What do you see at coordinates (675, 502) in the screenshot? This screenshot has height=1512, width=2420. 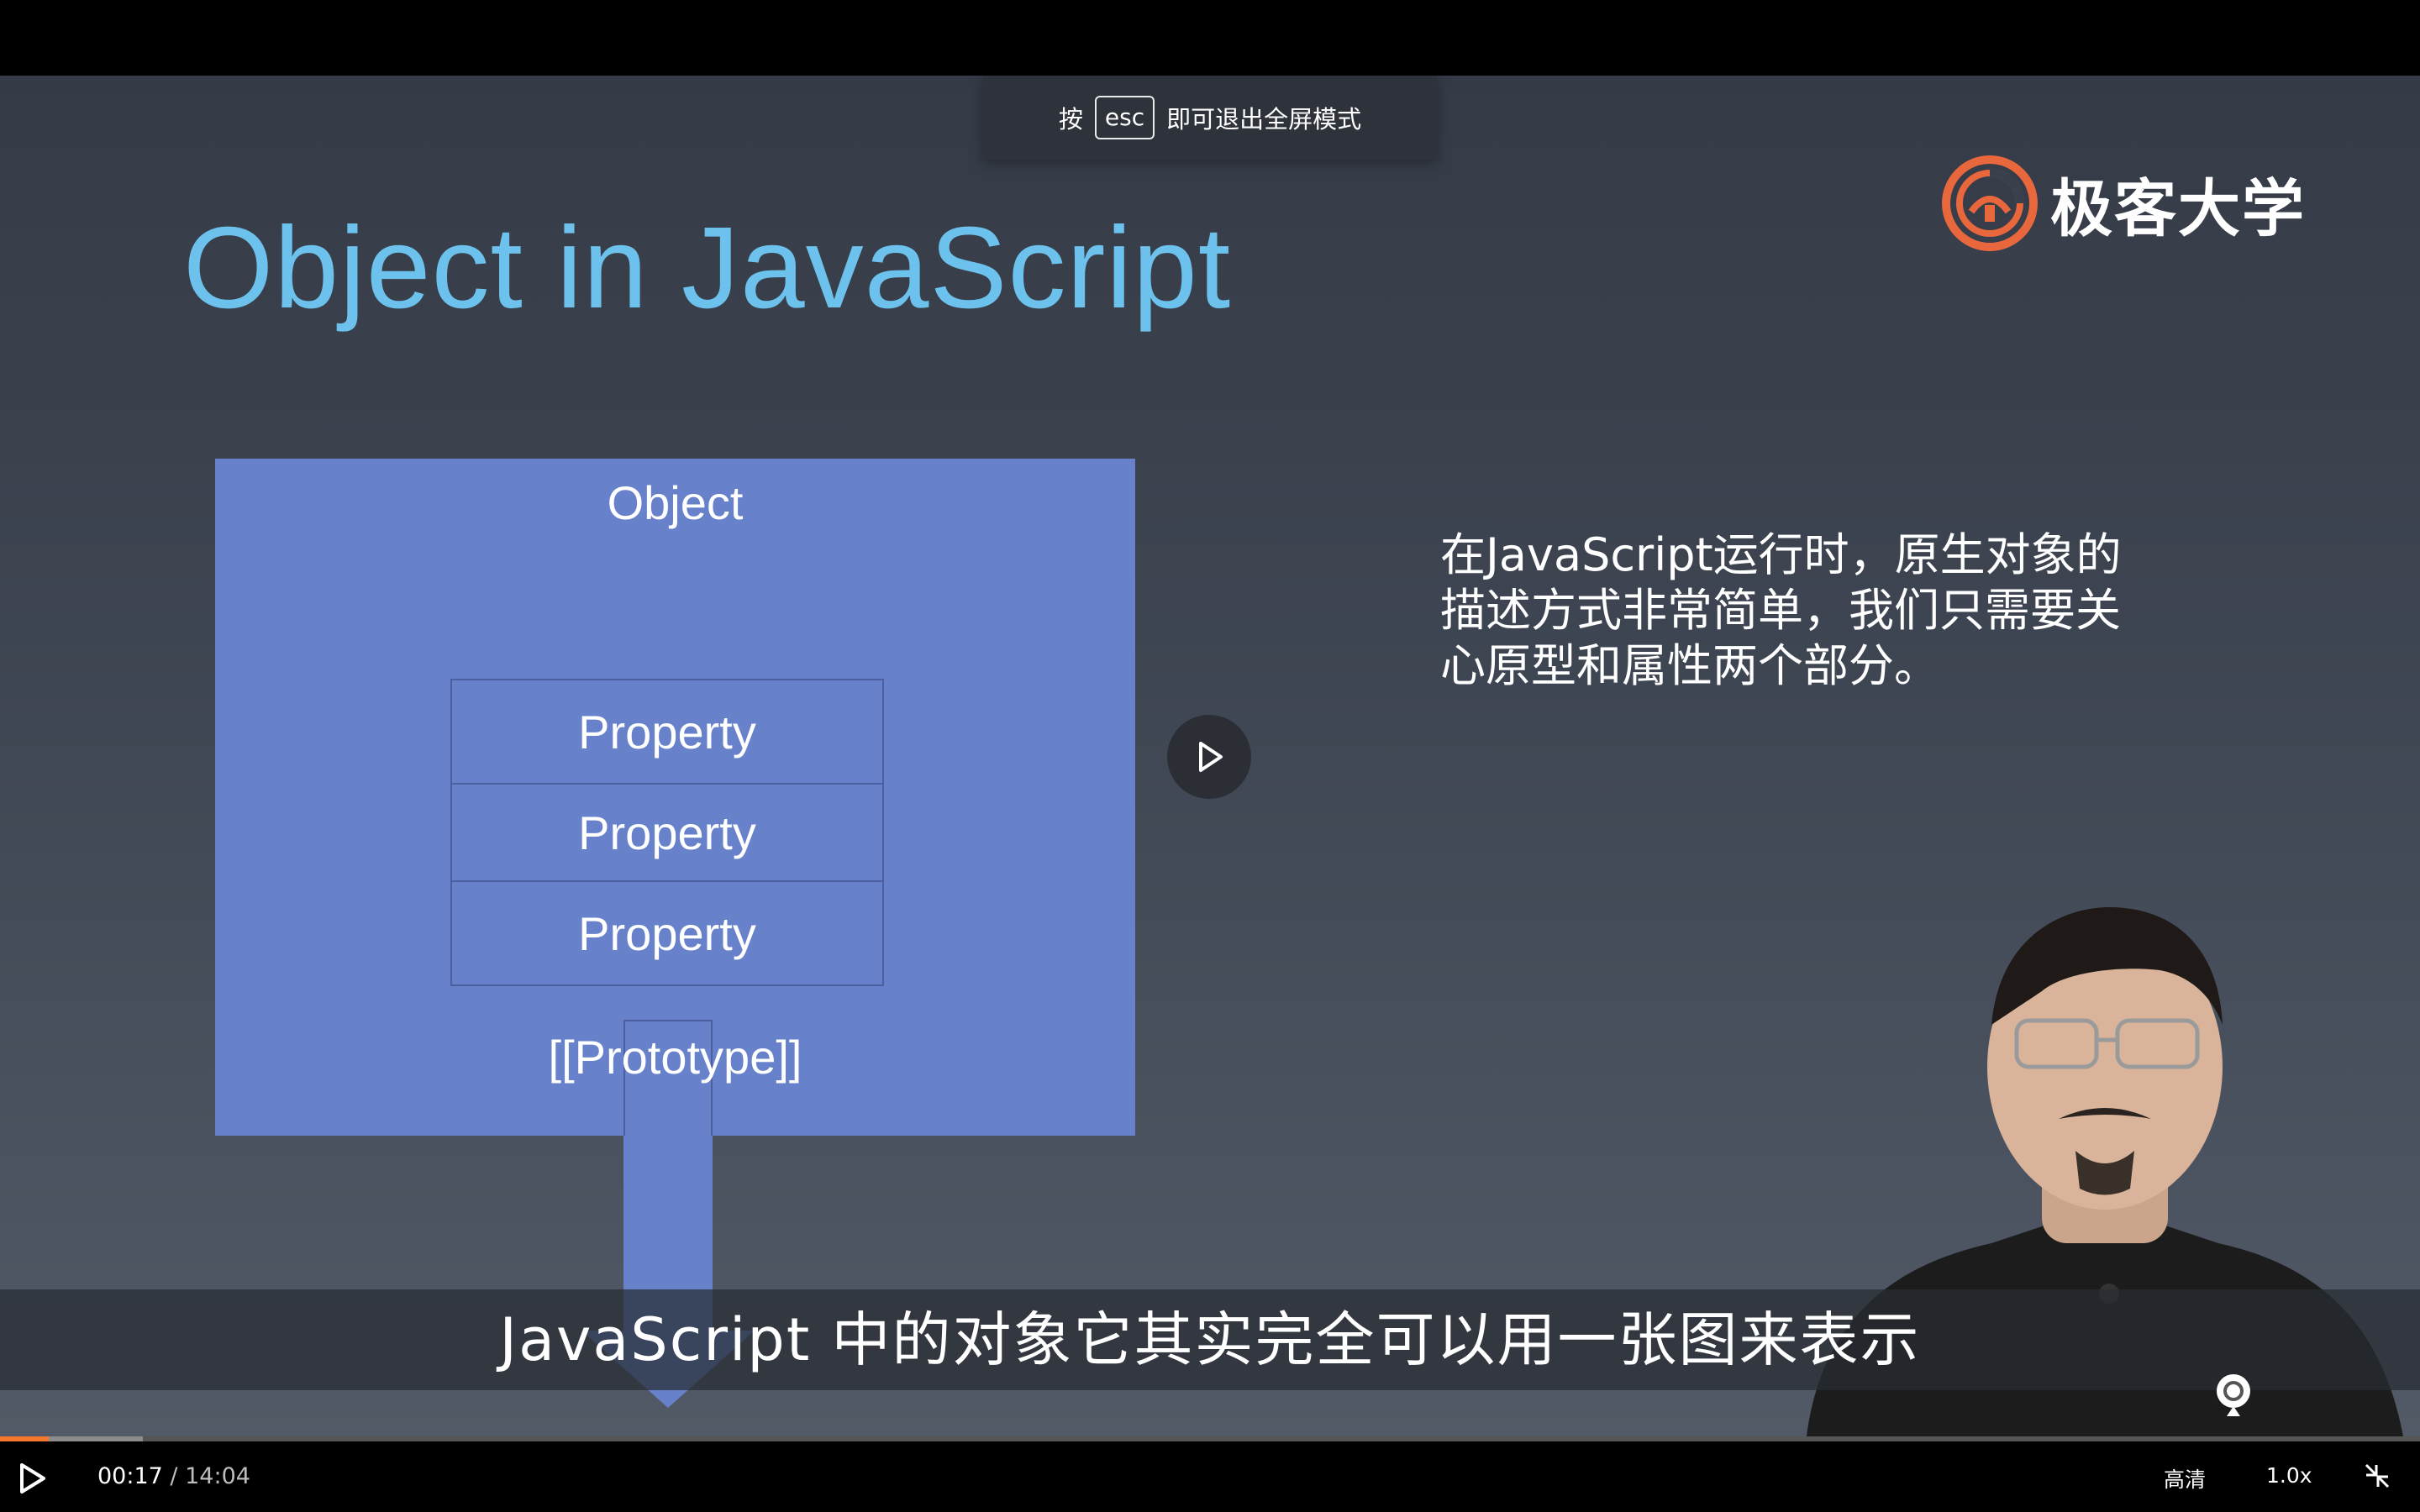 I see `object-label: Object` at bounding box center [675, 502].